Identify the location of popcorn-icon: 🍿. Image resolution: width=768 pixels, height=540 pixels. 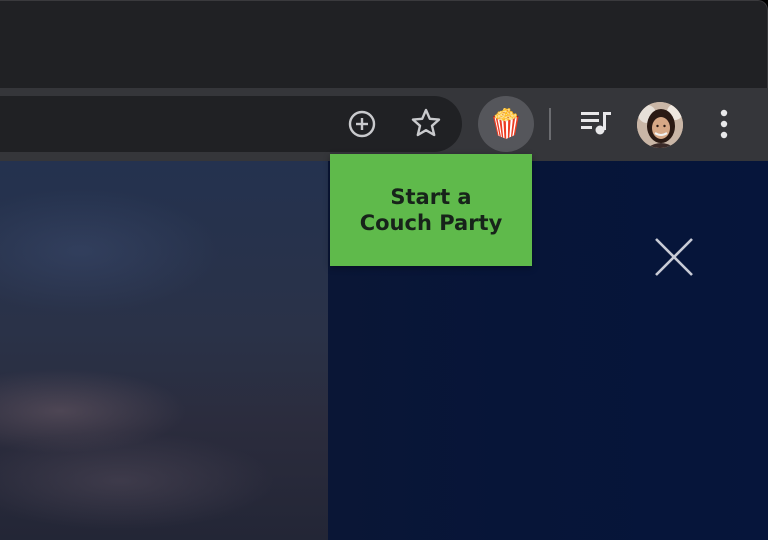
(506, 123).